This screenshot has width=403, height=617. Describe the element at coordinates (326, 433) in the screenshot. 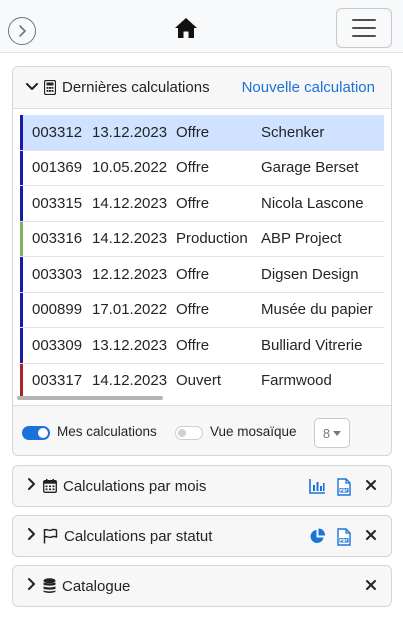

I see `count-select-value: 8` at that location.